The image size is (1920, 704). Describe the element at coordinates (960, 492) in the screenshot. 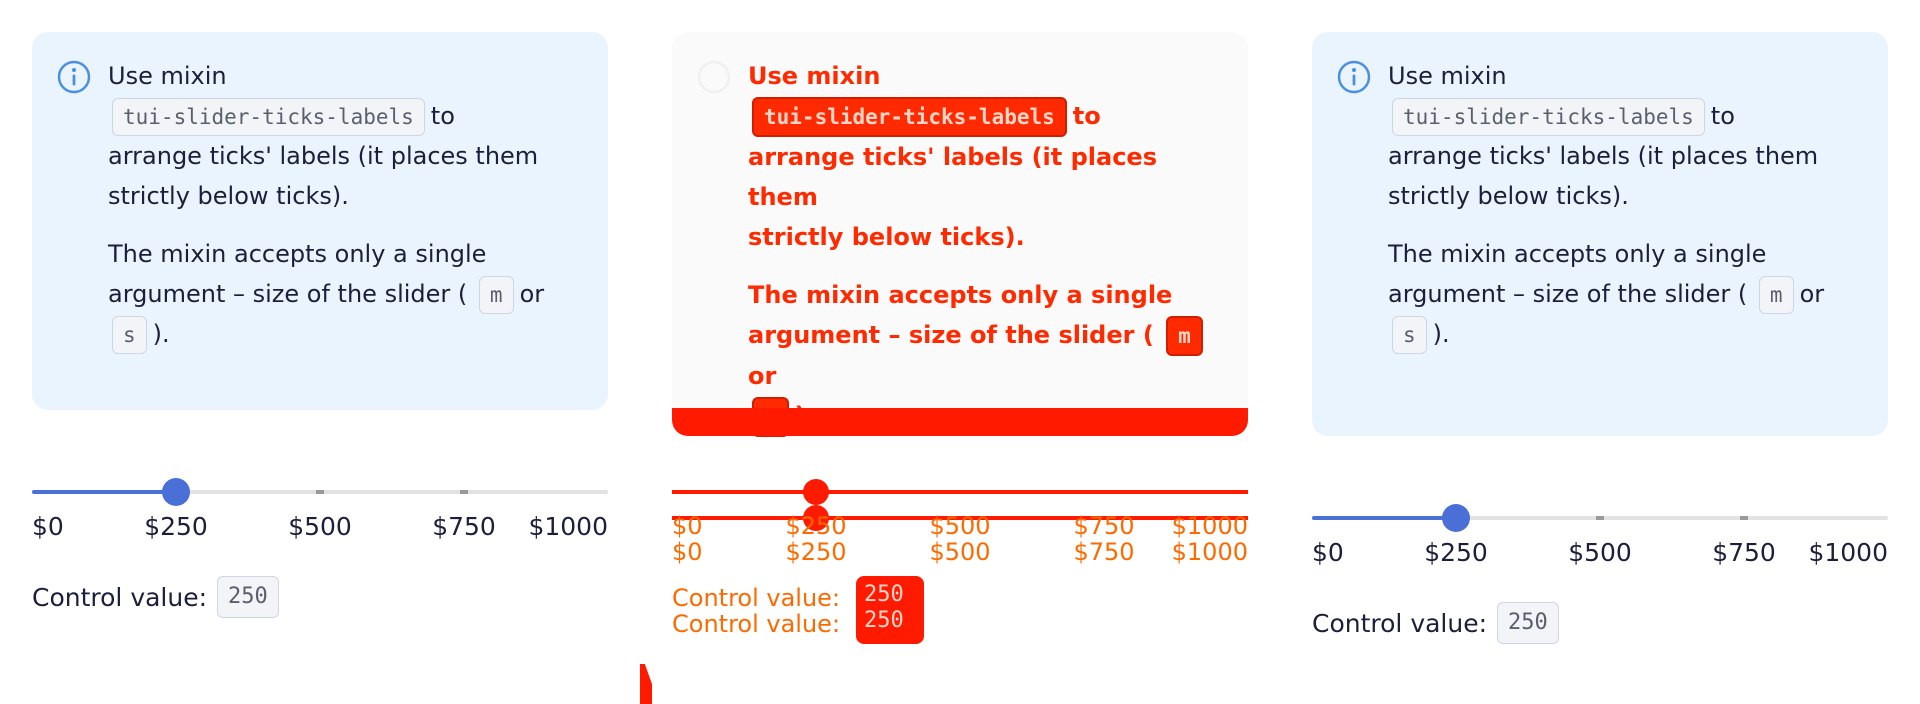

I see `slider-track-diff` at that location.